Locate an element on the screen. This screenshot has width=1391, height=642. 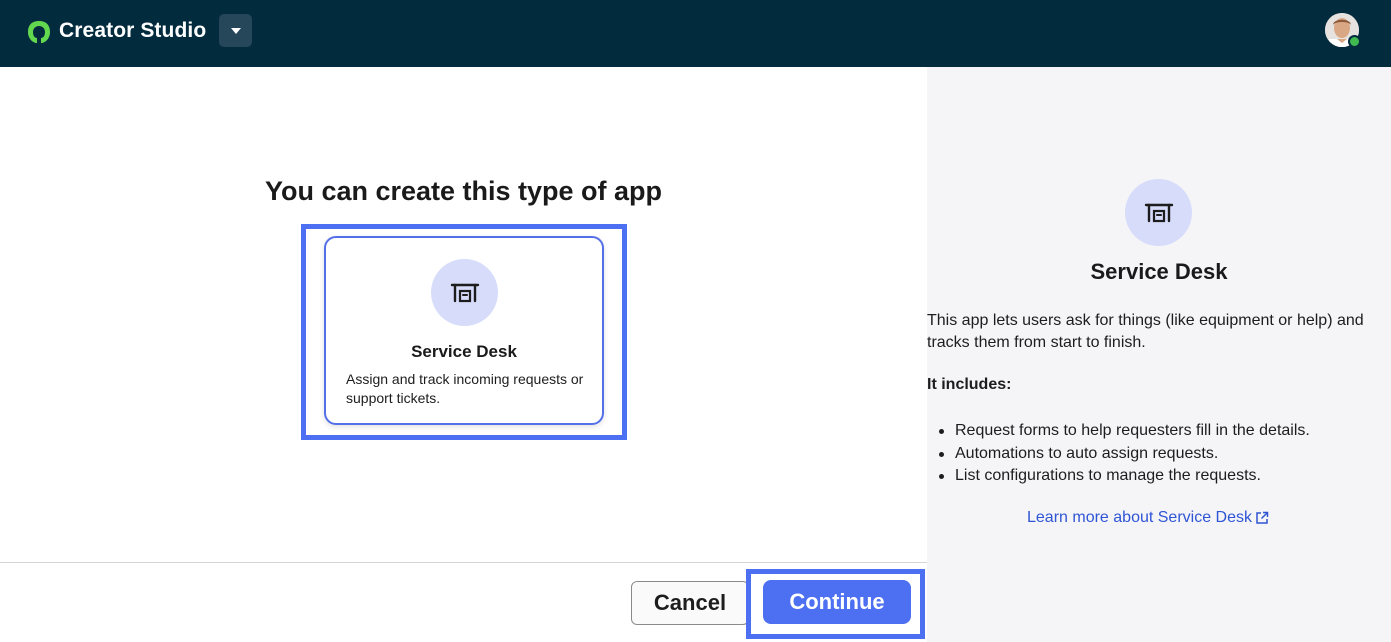
external-link-icon is located at coordinates (1262, 517).